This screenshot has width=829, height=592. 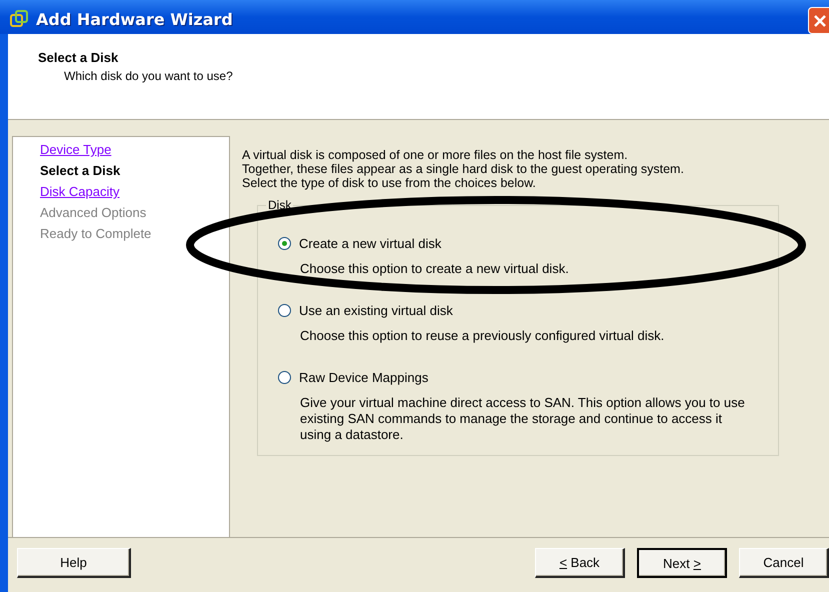 What do you see at coordinates (483, 336) in the screenshot?
I see `option-description: Choose this option to reuse a previously configured virtual disk.` at bounding box center [483, 336].